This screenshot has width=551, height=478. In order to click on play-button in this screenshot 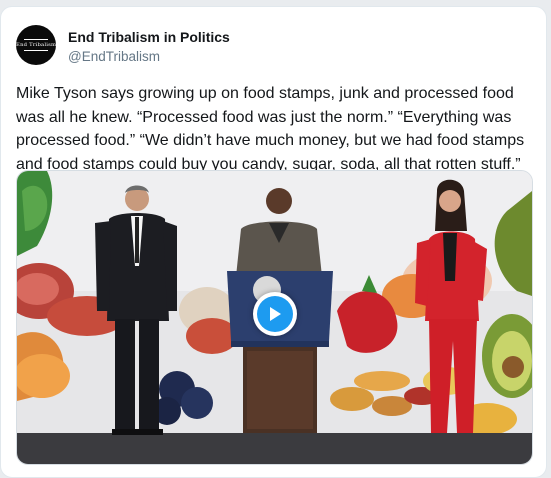, I will do `click(275, 314)`.